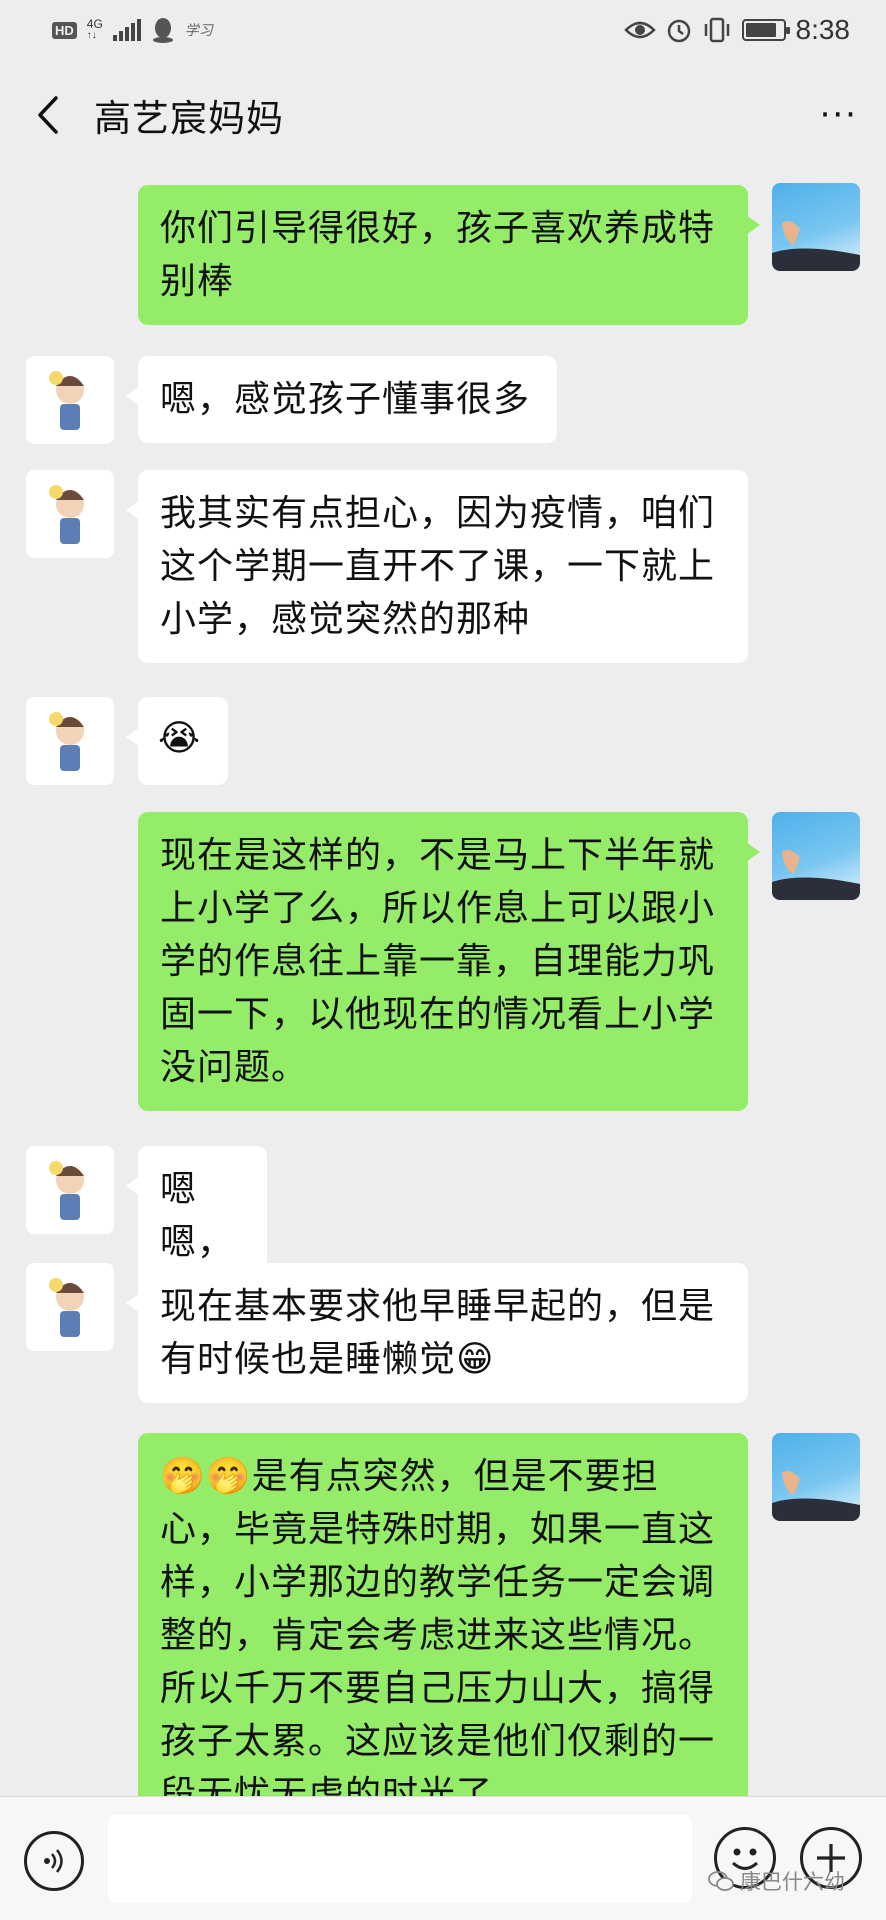 The height and width of the screenshot is (1920, 886). I want to click on message-bubble-received: 现在基本要求他早睡早起的，但是有时候也是睡懒觉😁, so click(437, 1333).